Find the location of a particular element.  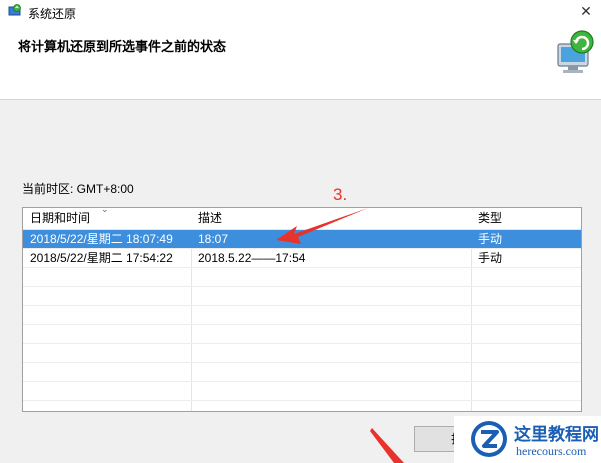

watermark-title: 这里教程网 is located at coordinates (556, 435).